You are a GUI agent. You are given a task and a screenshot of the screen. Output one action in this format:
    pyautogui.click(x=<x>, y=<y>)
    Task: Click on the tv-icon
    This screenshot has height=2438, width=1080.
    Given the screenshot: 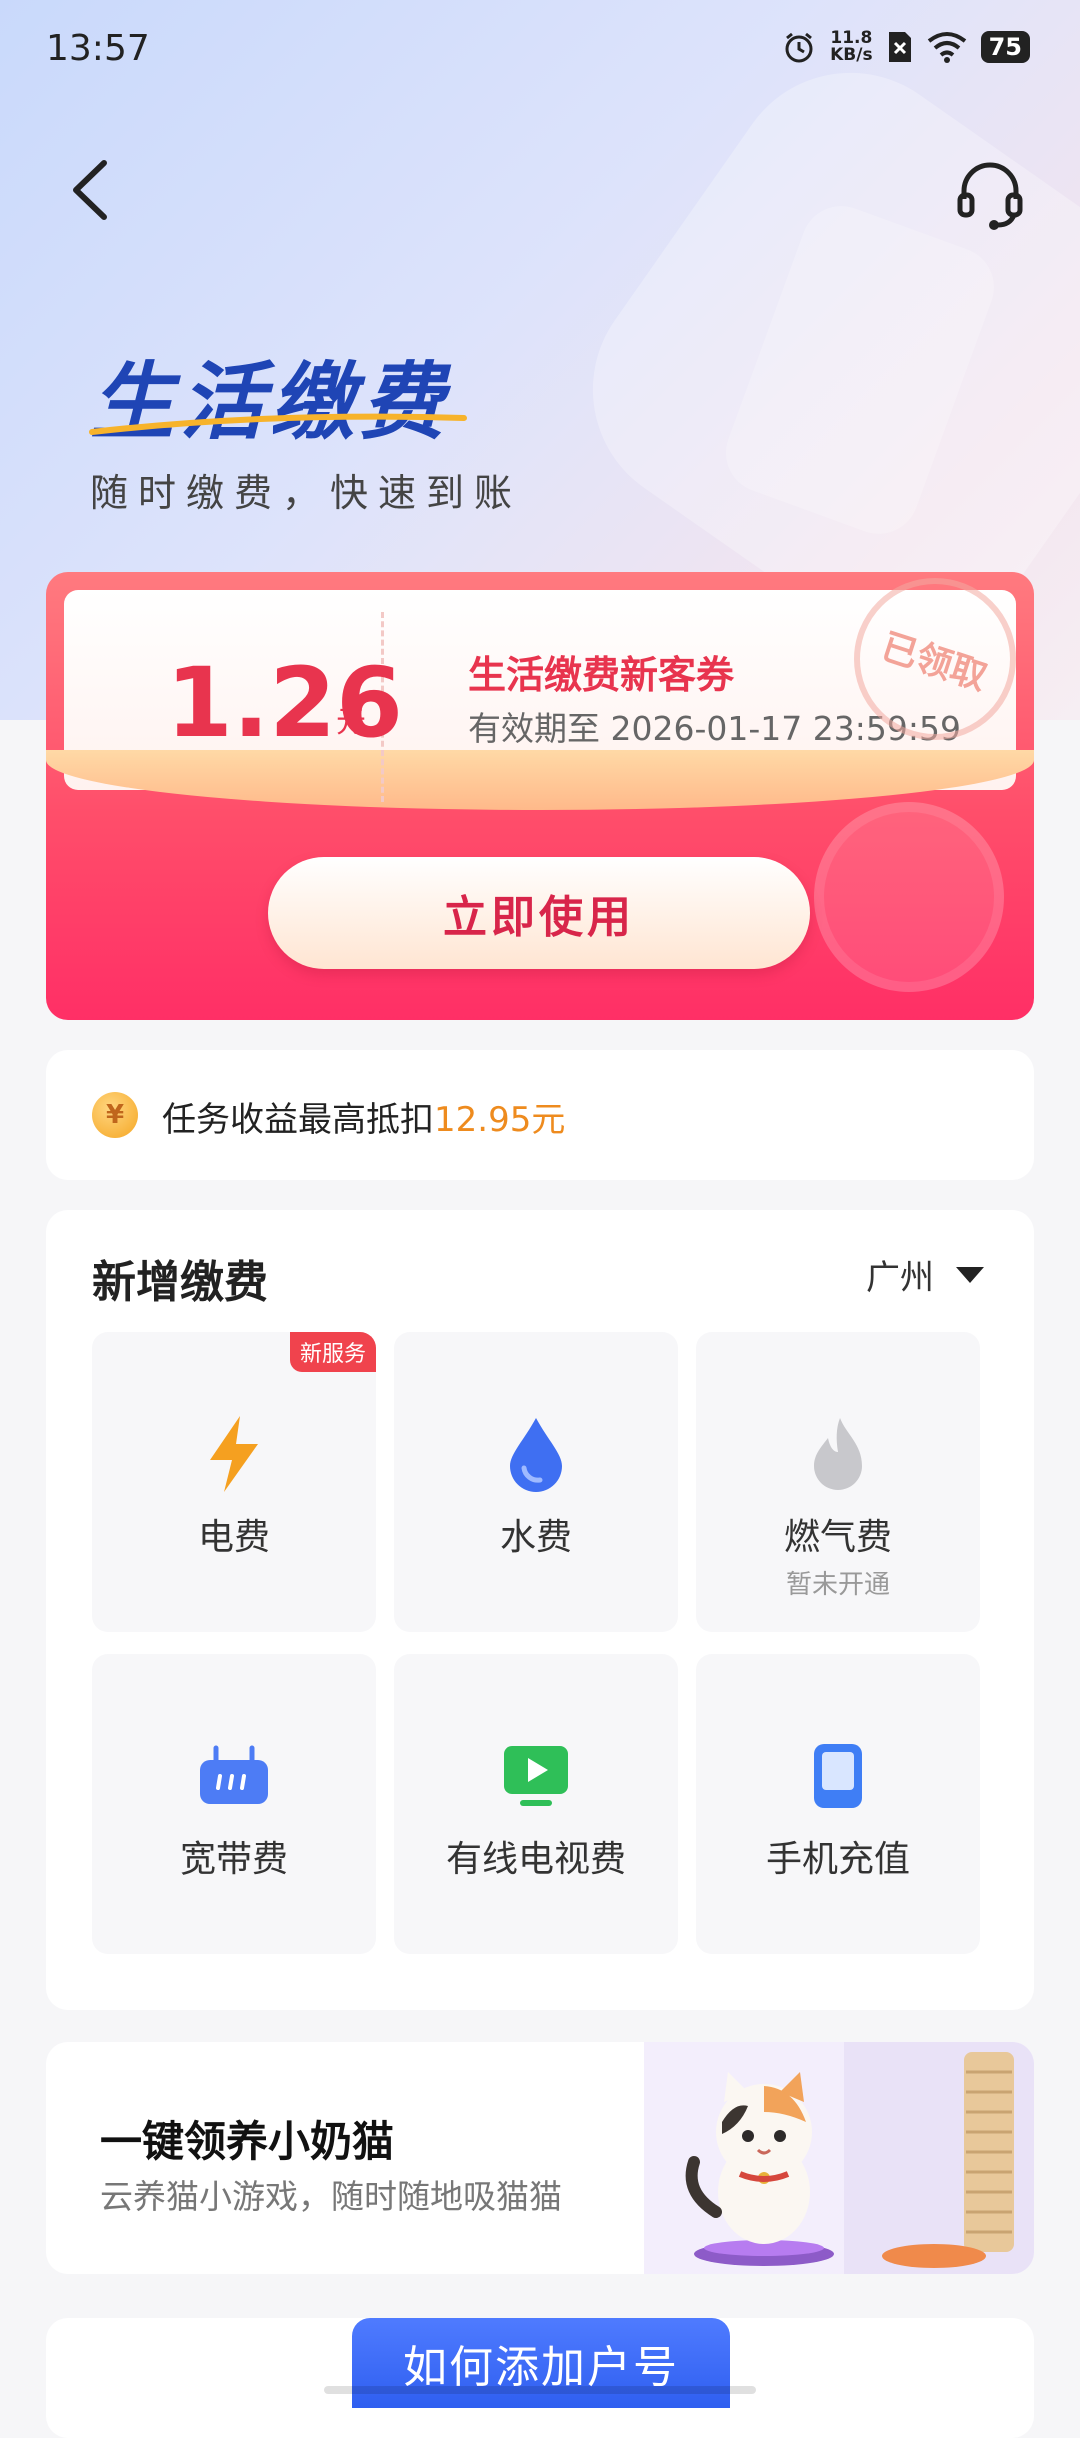 What is the action you would take?
    pyautogui.click(x=536, y=1776)
    